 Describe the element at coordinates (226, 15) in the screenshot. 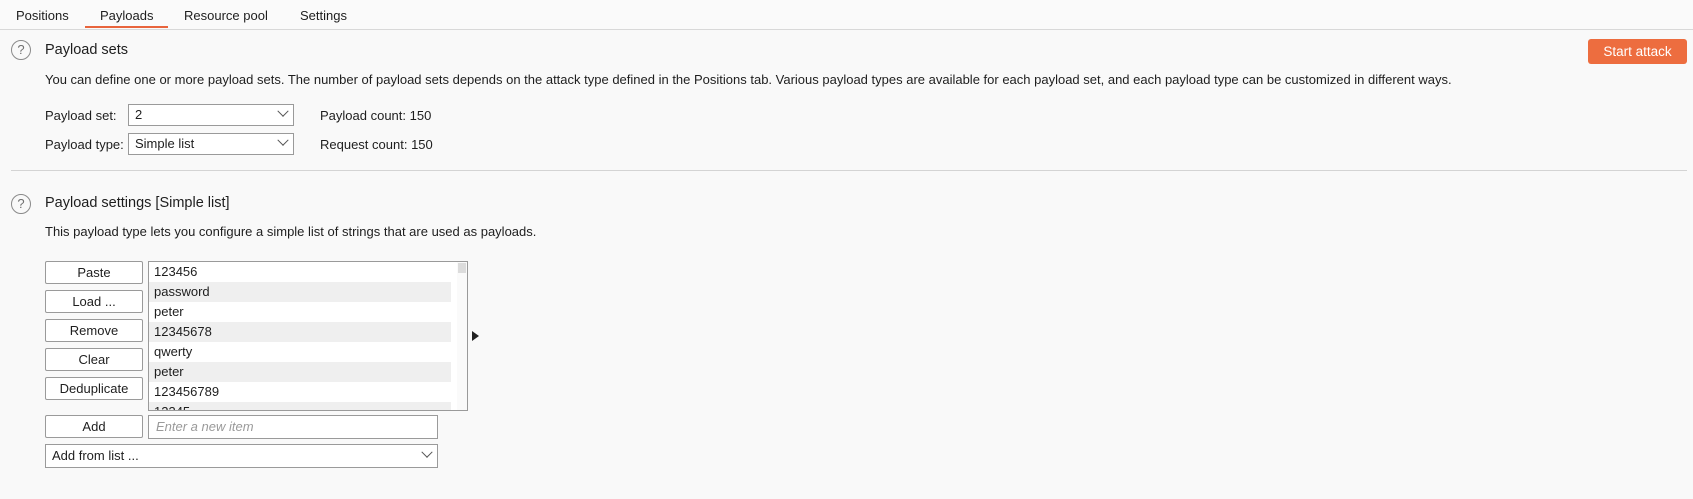

I see `tab-resource-pool: Resource pool` at that location.